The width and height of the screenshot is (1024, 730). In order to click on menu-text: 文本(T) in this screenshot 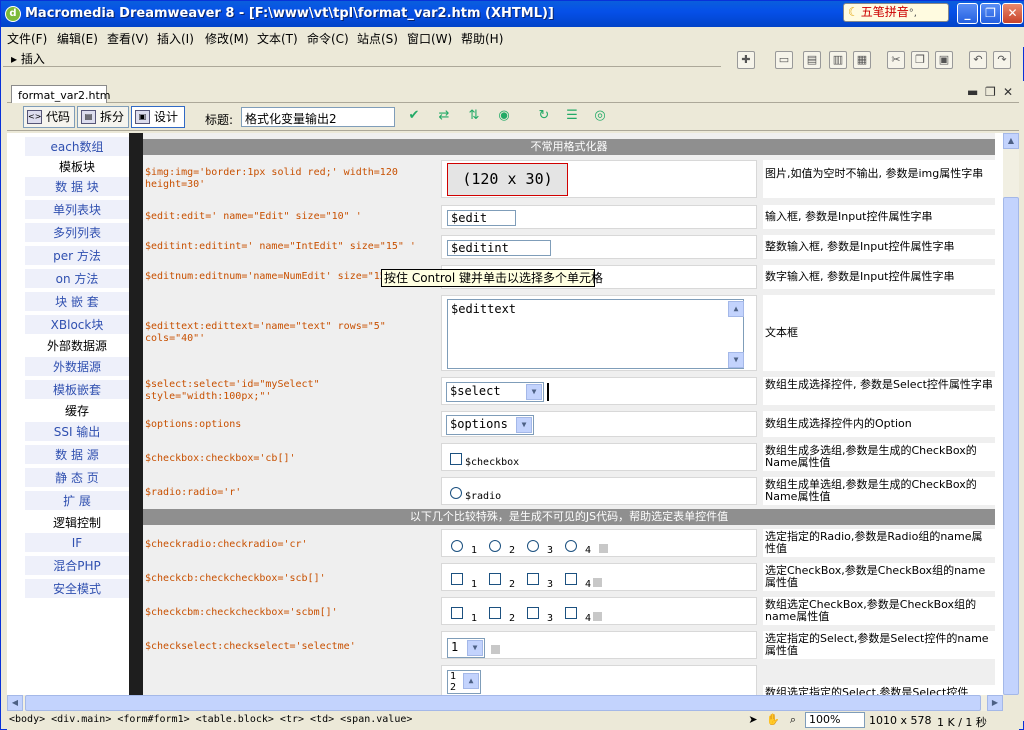, I will do `click(277, 38)`.